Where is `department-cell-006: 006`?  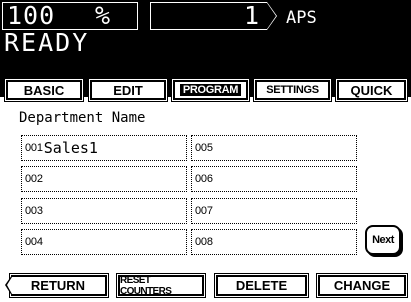 department-cell-006: 006 is located at coordinates (274, 179).